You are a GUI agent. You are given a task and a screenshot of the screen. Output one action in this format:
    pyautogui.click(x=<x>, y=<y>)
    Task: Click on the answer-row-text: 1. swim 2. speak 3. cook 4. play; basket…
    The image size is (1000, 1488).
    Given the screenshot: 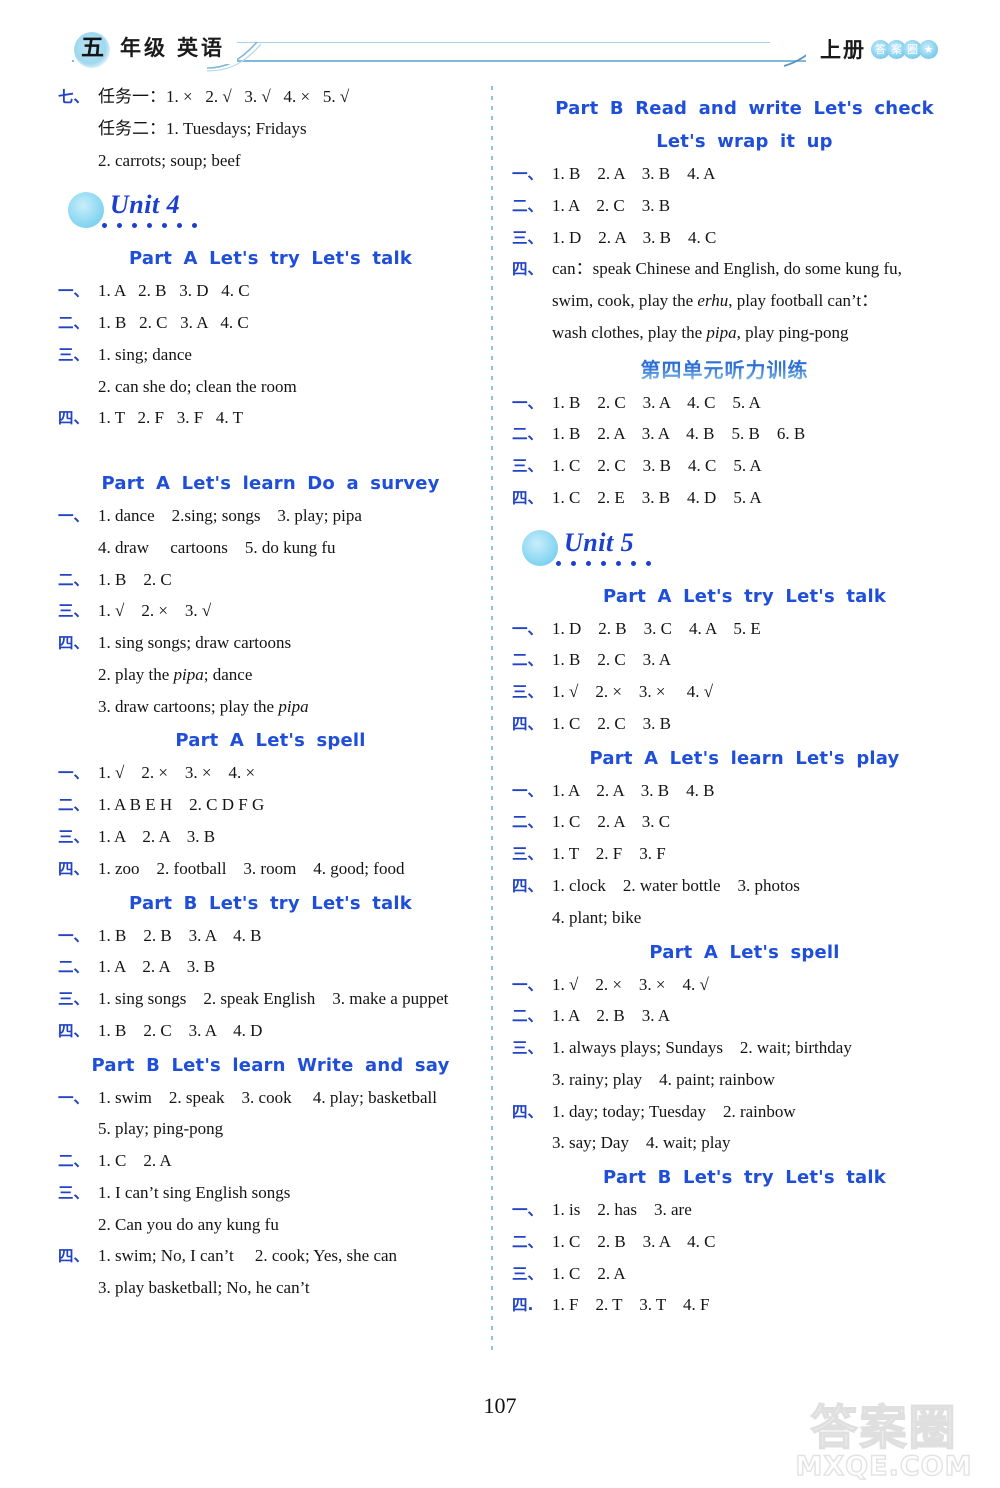 What is the action you would take?
    pyautogui.click(x=268, y=1097)
    